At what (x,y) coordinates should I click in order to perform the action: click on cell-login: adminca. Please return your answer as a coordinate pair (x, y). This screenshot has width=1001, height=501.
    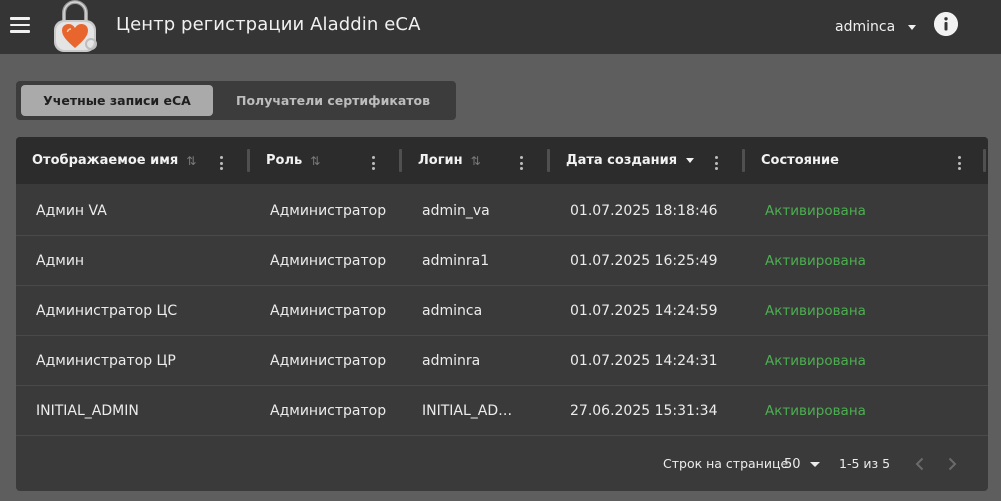
    Looking at the image, I should click on (452, 311).